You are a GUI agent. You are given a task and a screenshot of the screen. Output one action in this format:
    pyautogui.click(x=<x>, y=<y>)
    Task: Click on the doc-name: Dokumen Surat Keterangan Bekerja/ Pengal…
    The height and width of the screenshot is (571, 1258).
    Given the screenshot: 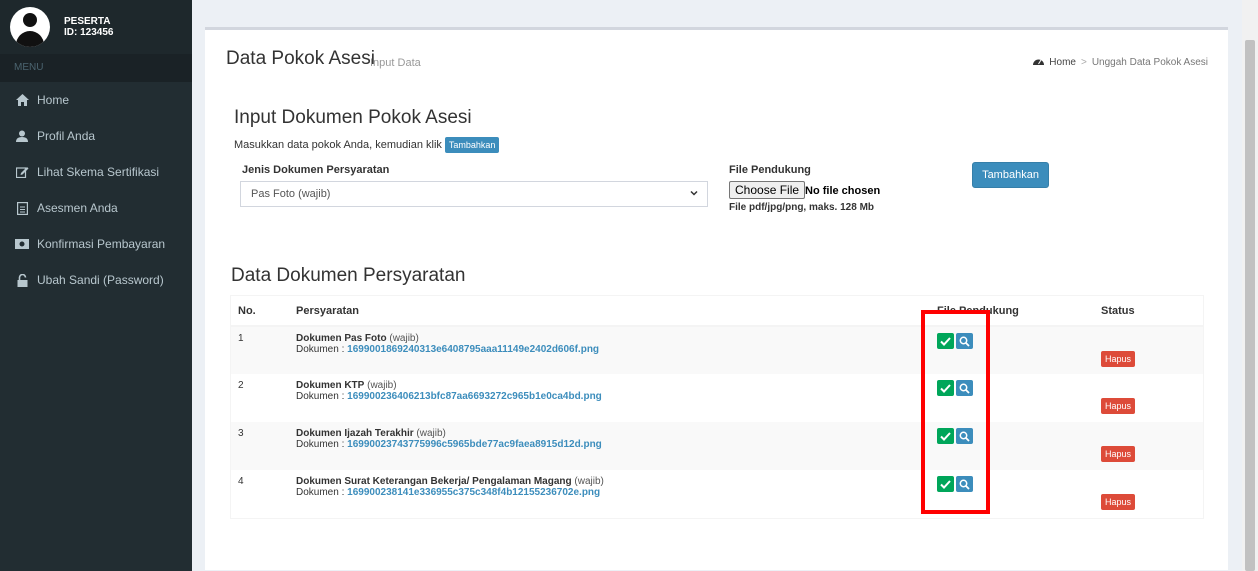 What is the action you would take?
    pyautogui.click(x=434, y=481)
    